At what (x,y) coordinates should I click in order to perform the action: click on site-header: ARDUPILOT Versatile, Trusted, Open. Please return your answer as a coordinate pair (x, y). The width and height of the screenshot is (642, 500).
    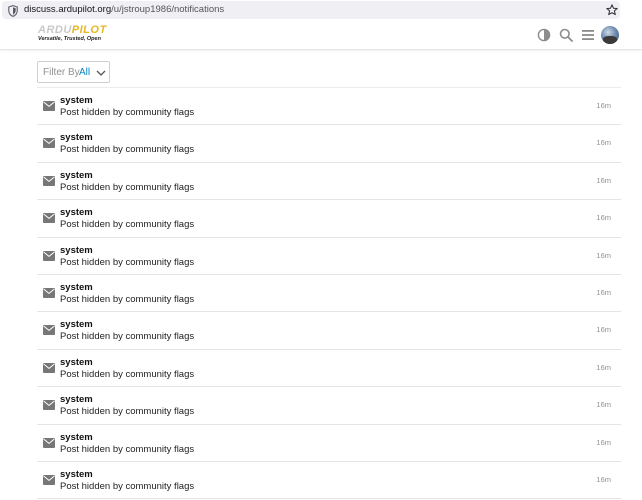
    Looking at the image, I should click on (321, 35).